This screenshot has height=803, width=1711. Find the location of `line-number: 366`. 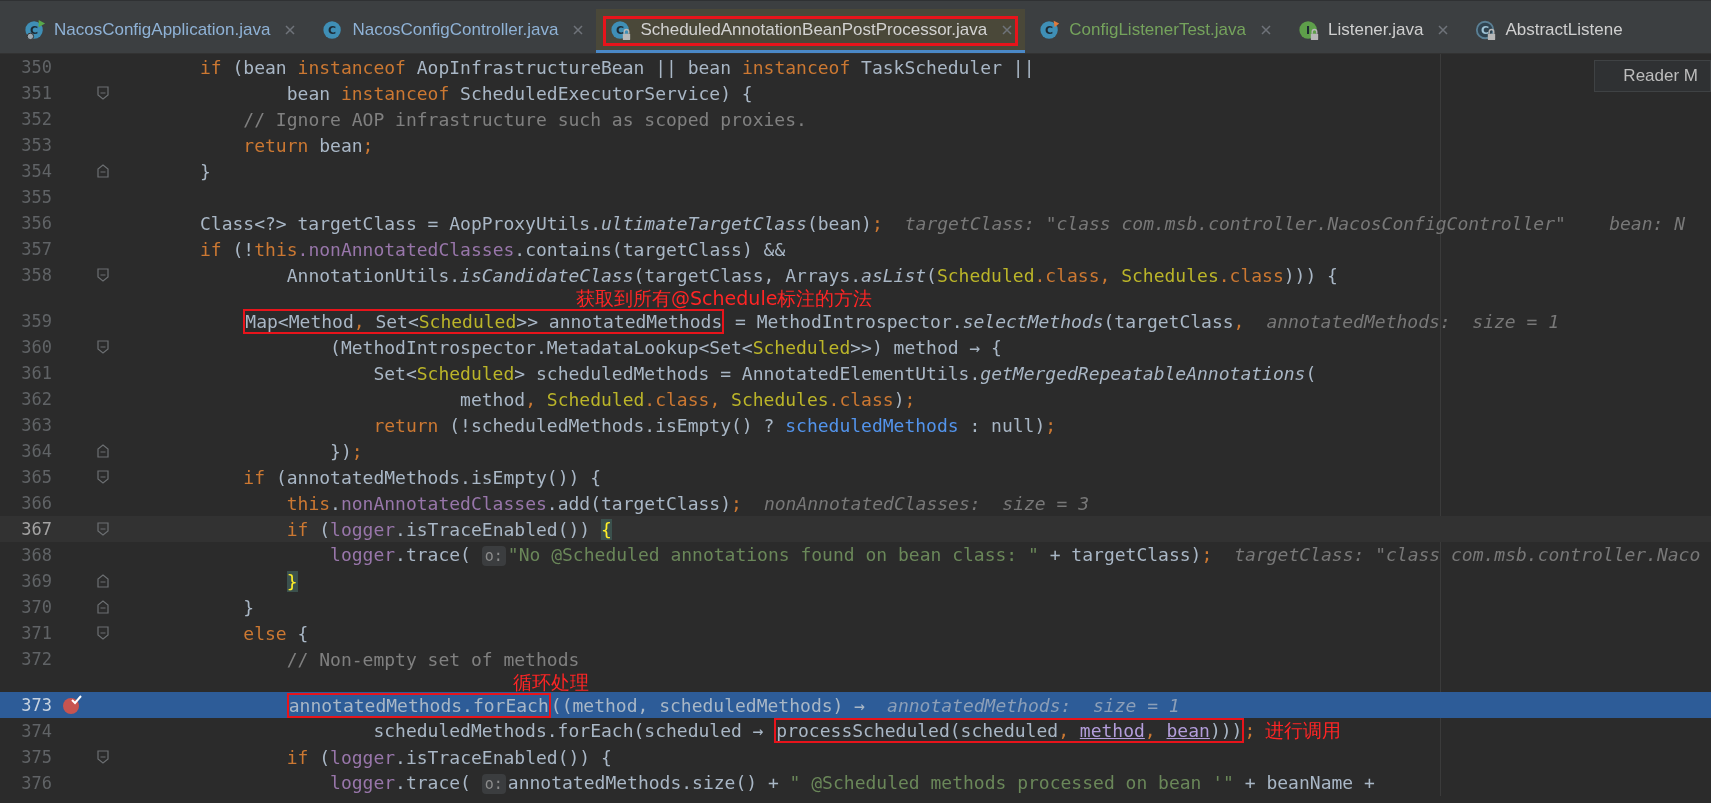

line-number: 366 is located at coordinates (36, 503).